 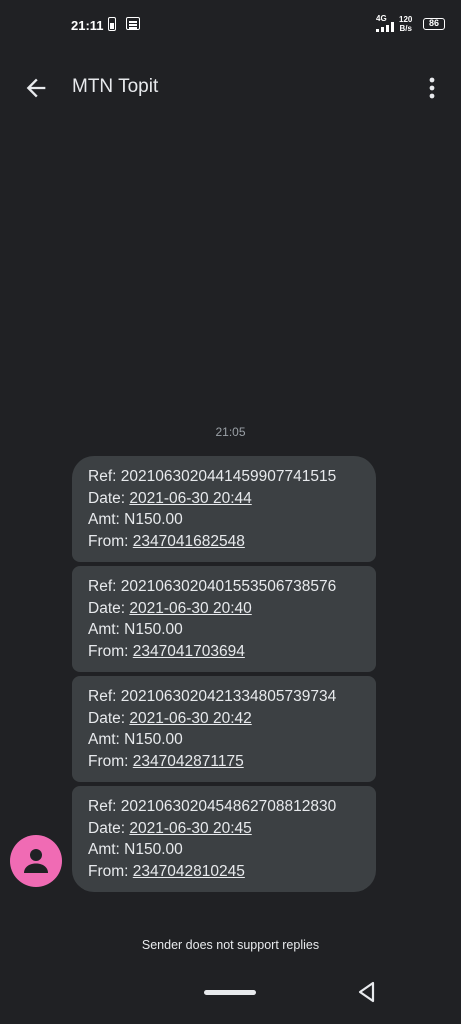 I want to click on app-bar: MTN Topit, so click(x=230, y=88).